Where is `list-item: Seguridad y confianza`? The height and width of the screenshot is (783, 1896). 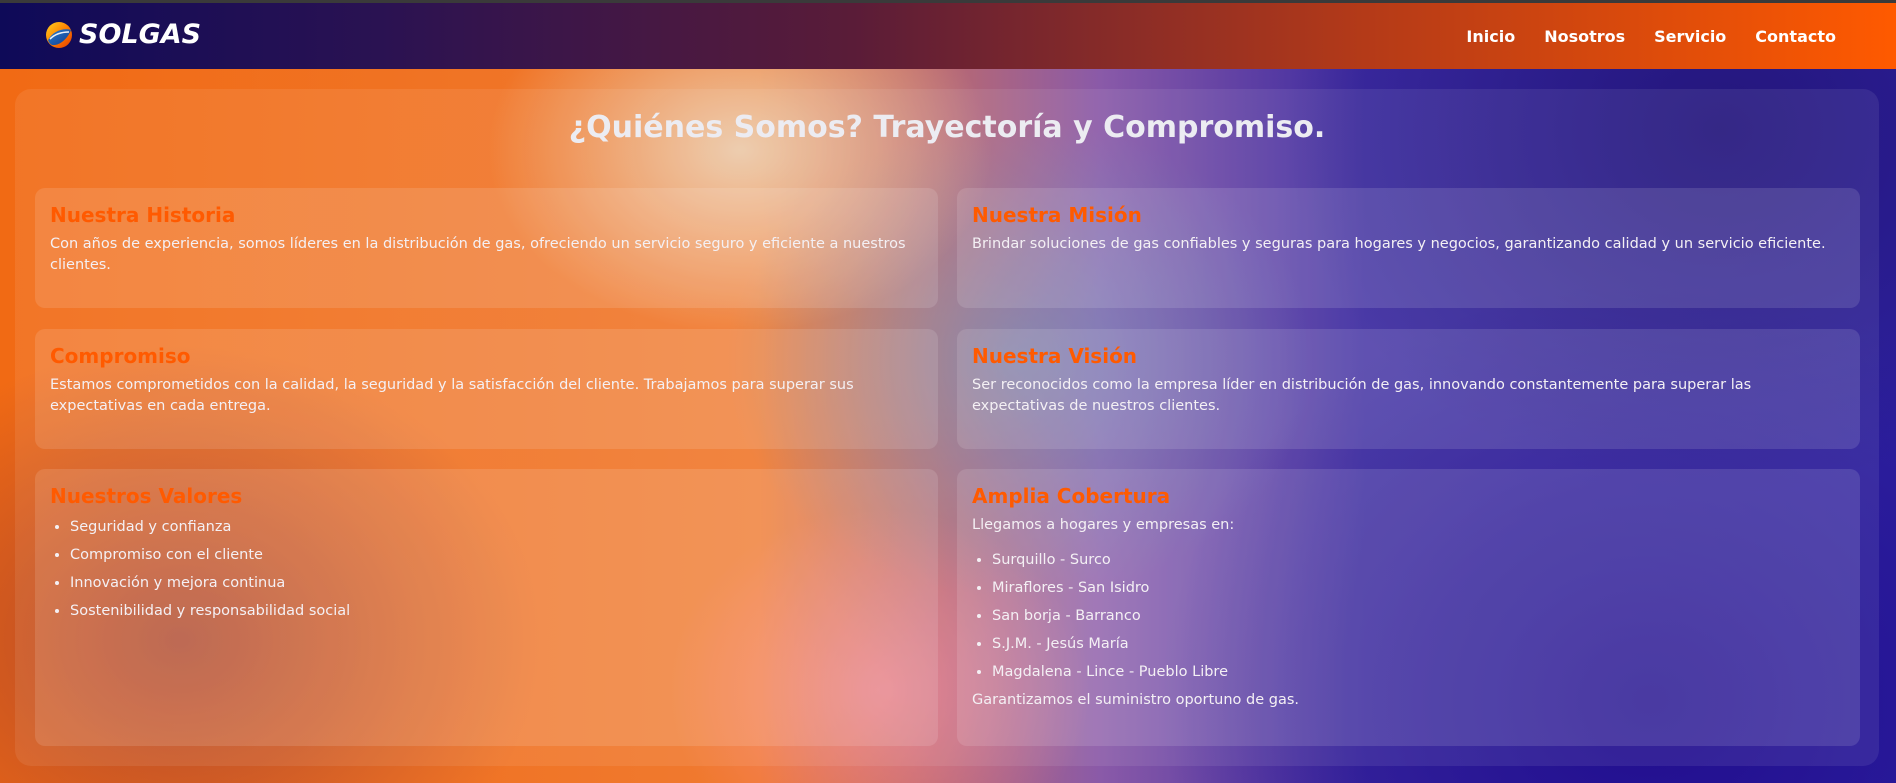 list-item: Seguridad y confianza is located at coordinates (496, 527).